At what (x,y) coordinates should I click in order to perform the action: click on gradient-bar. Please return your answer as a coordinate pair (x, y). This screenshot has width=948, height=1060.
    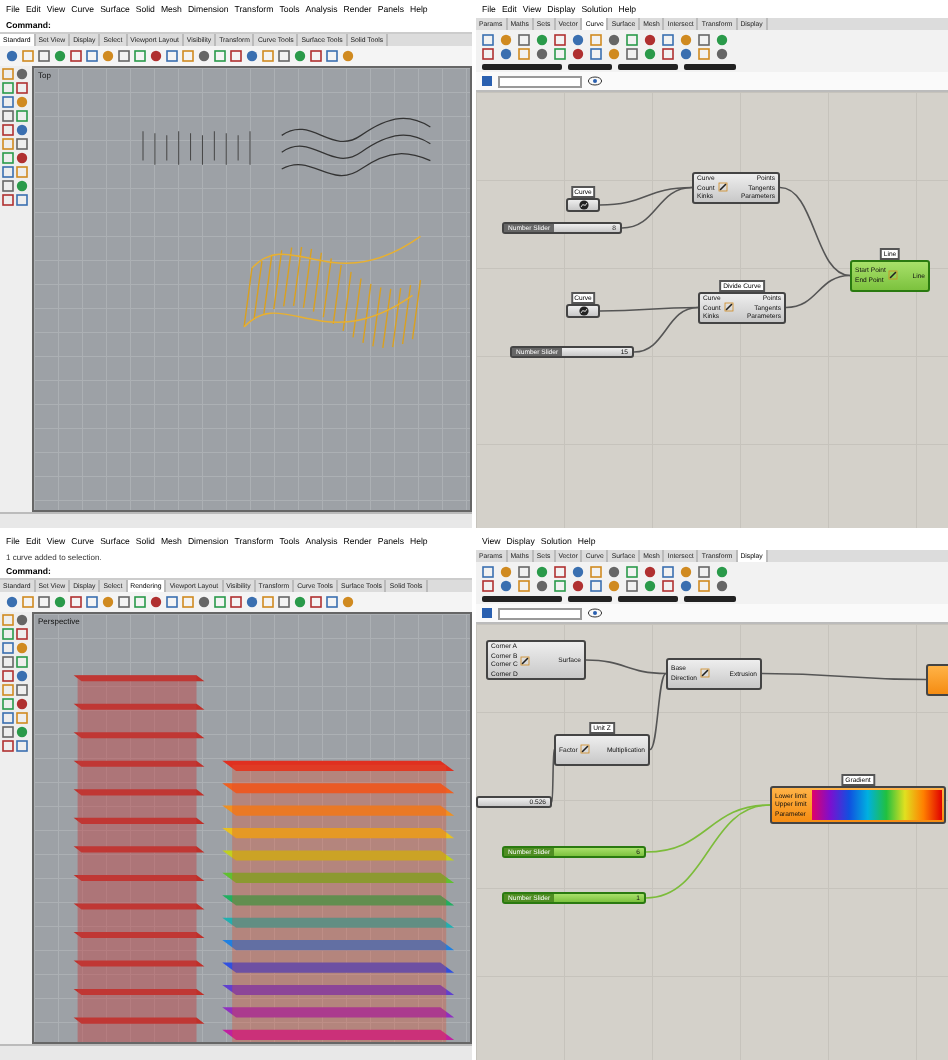
    Looking at the image, I should click on (876, 805).